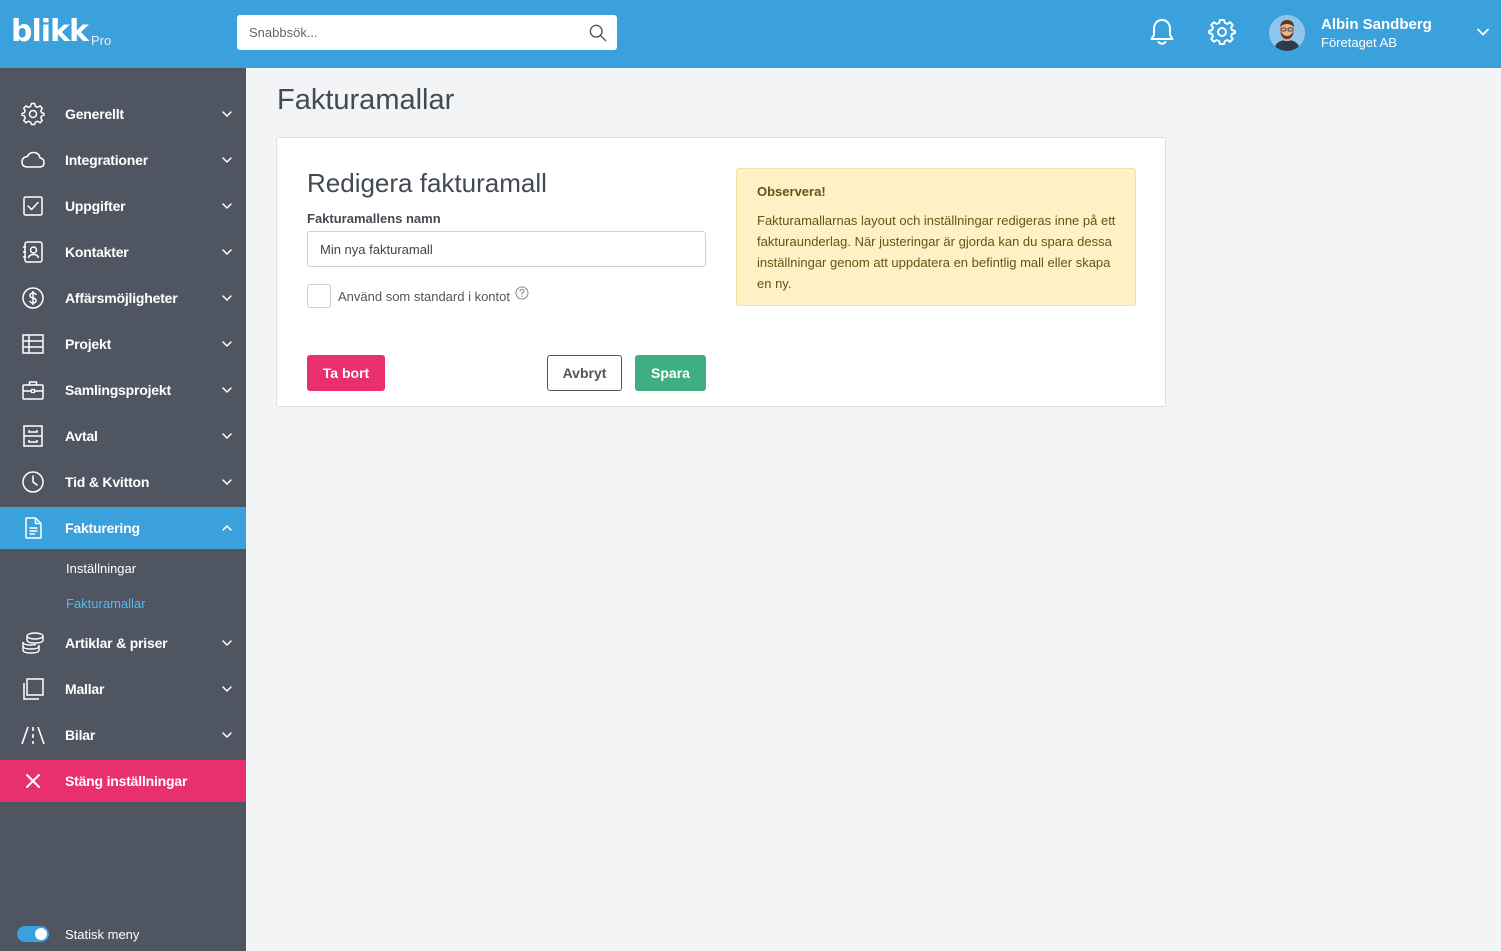 This screenshot has height=951, width=1501. Describe the element at coordinates (33, 390) in the screenshot. I see `briefcase-icon` at that location.